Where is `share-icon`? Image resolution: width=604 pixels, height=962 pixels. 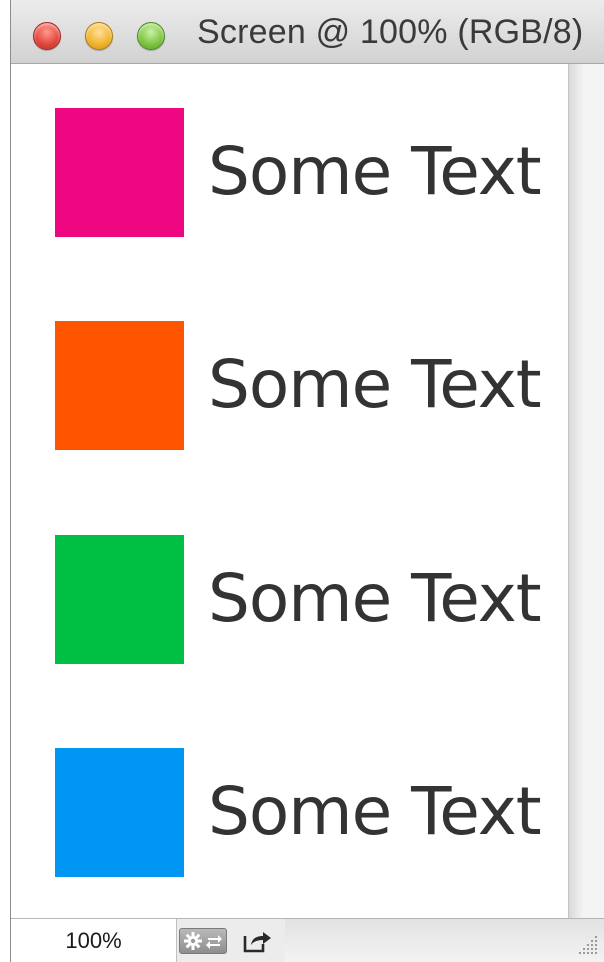
share-icon is located at coordinates (258, 941).